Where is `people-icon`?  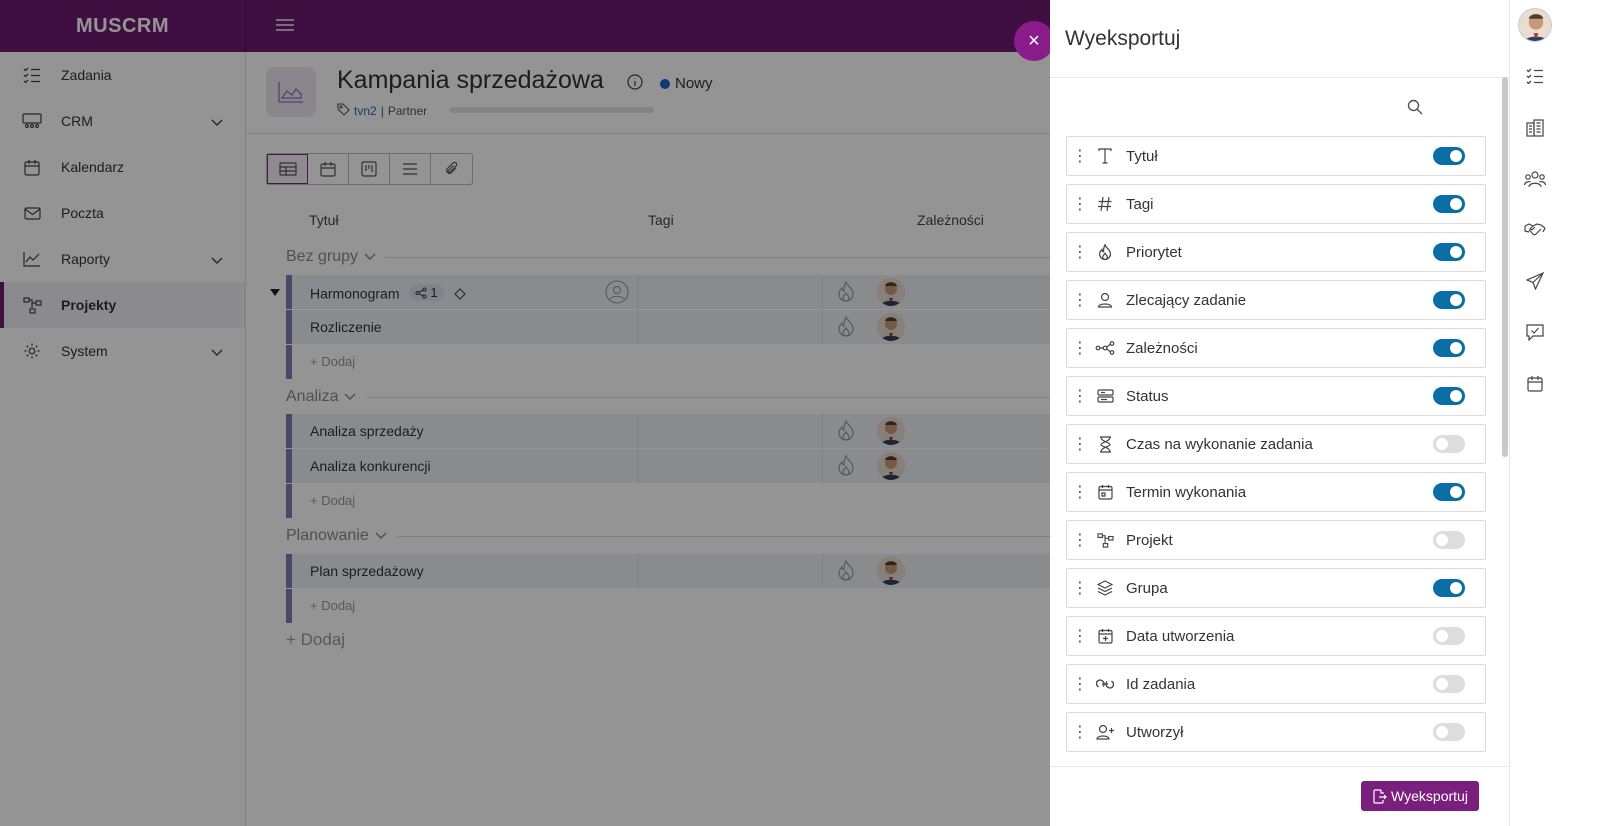
people-icon is located at coordinates (1535, 179).